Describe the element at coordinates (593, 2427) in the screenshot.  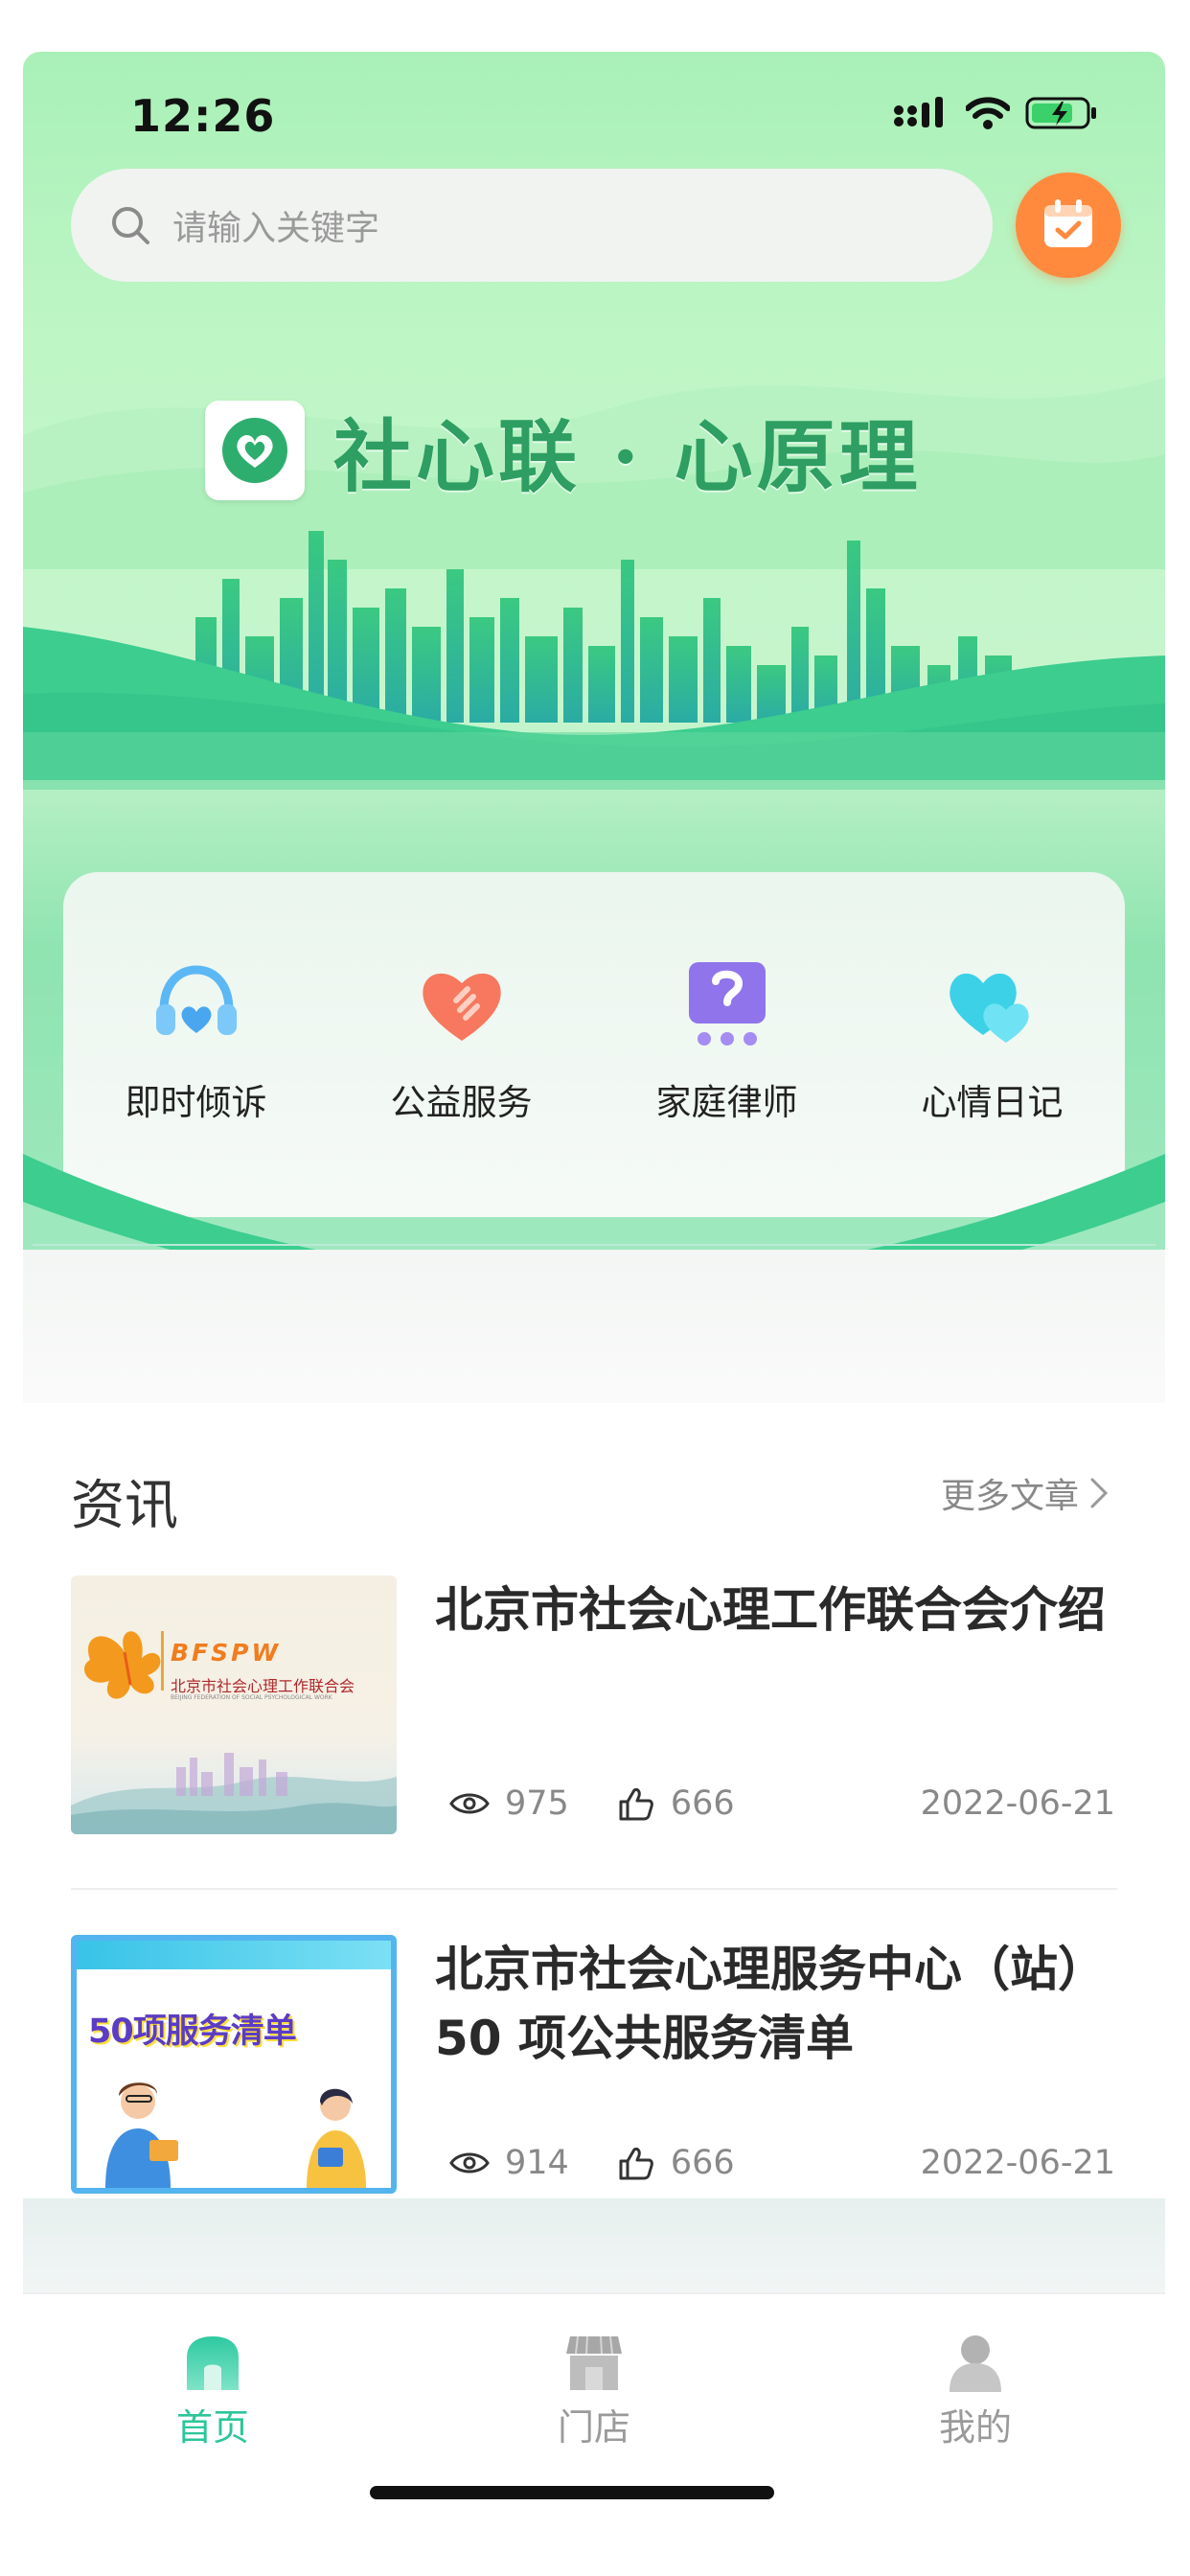
I see `tab-label: 门店` at that location.